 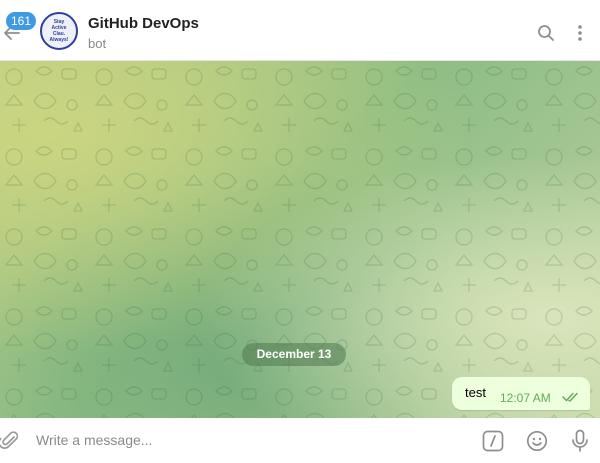 What do you see at coordinates (546, 33) in the screenshot?
I see `search-icon` at bounding box center [546, 33].